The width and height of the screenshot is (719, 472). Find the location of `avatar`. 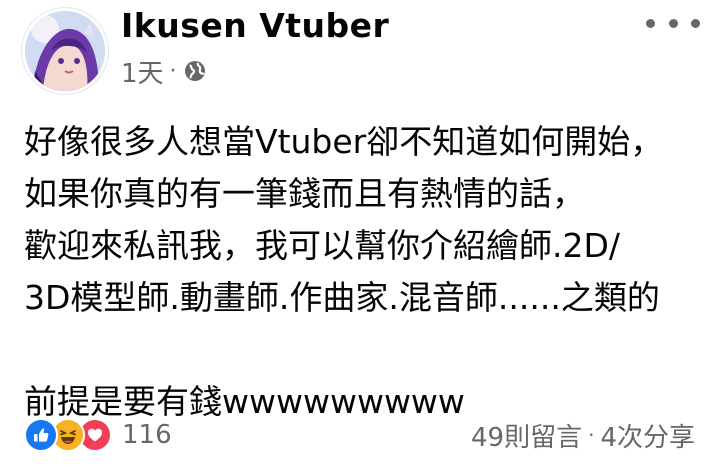

avatar is located at coordinates (65, 51).